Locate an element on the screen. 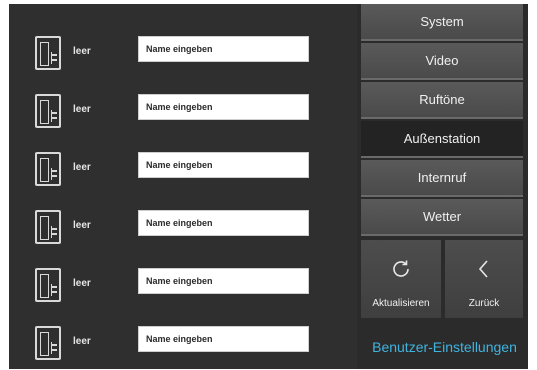  refresh-button: Aktualisieren is located at coordinates (401, 279).